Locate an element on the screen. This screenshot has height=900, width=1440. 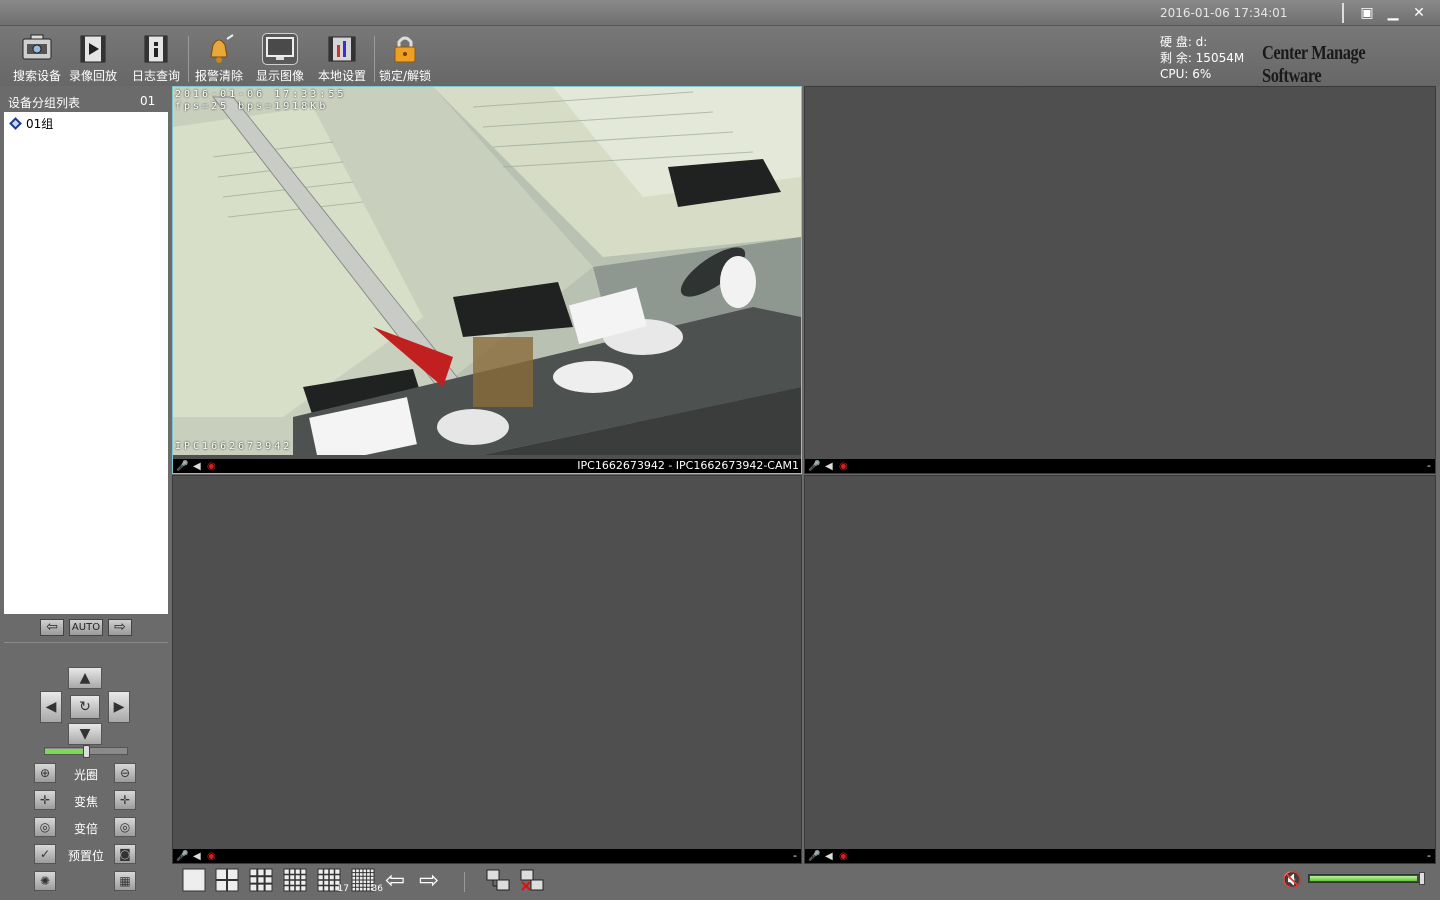
ptz-right-button: ▶ is located at coordinates (119, 707).